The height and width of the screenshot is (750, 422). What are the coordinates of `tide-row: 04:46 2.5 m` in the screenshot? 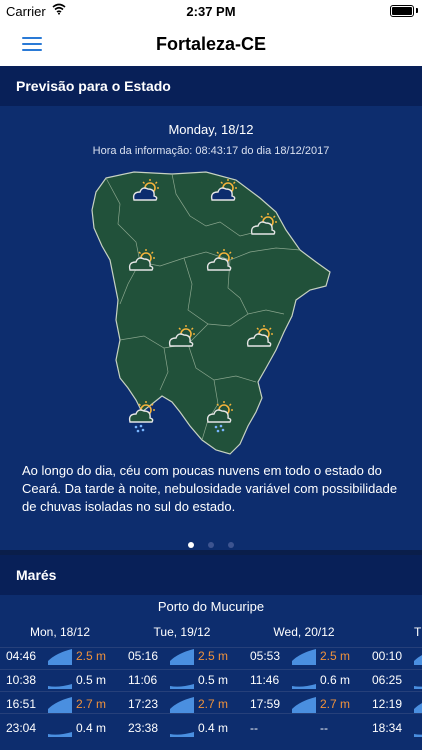 It's located at (60, 658).